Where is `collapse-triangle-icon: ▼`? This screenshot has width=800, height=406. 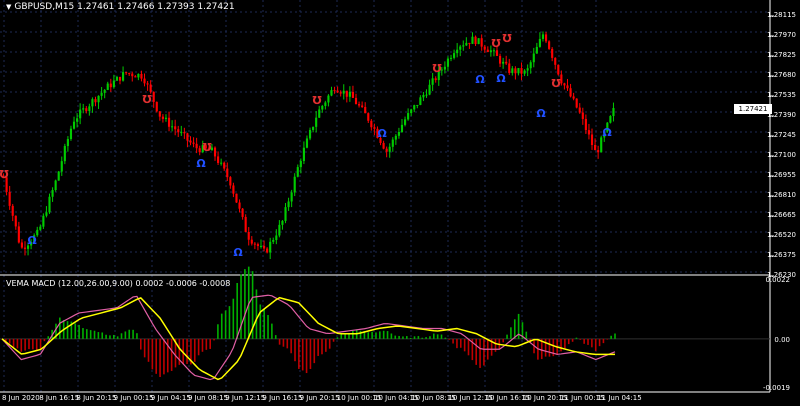 collapse-triangle-icon: ▼ is located at coordinates (8, 7).